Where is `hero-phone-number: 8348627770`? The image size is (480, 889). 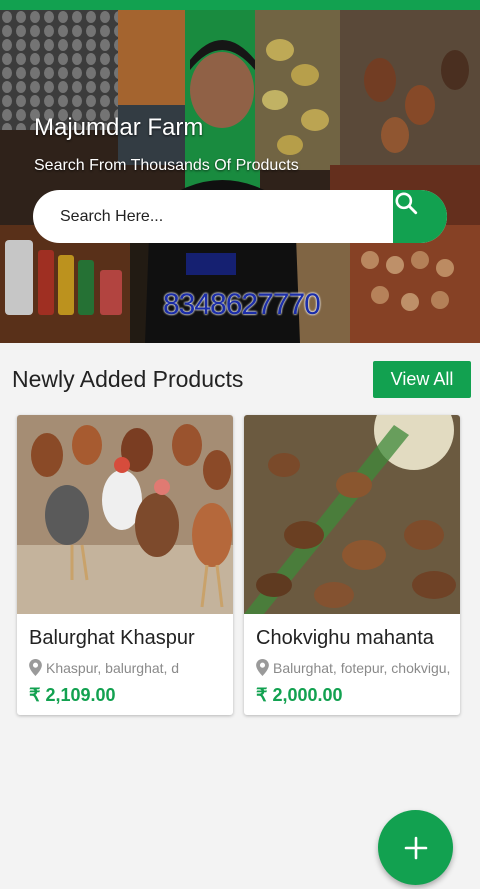 hero-phone-number: 8348627770 is located at coordinates (242, 304).